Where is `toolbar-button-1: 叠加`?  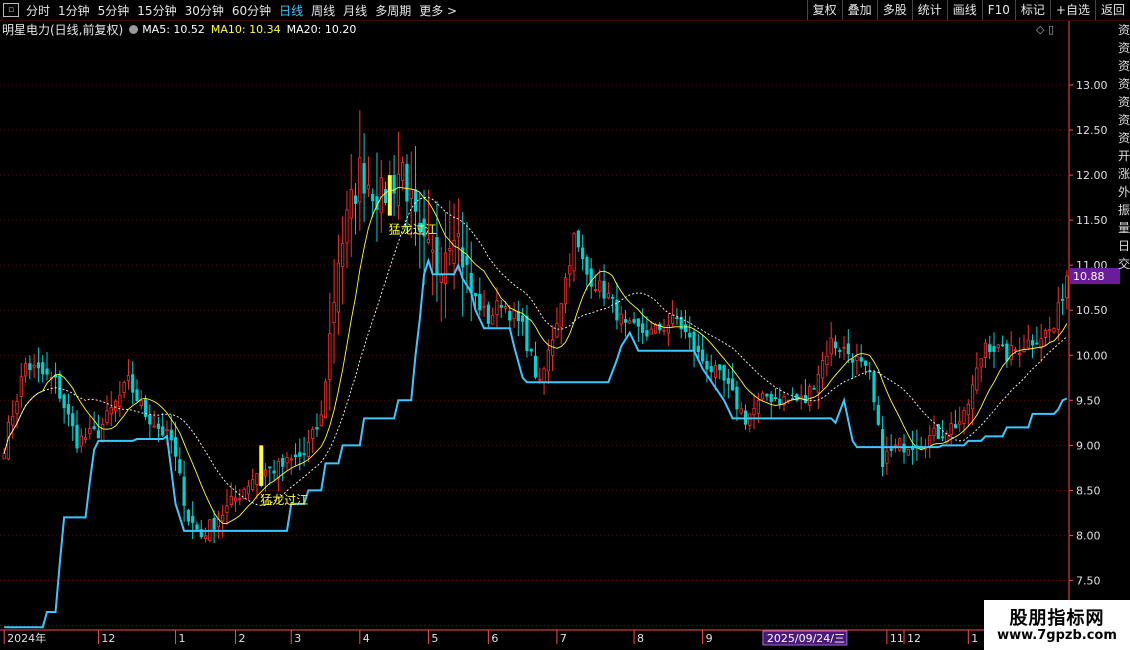 toolbar-button-1: 叠加 is located at coordinates (859, 10).